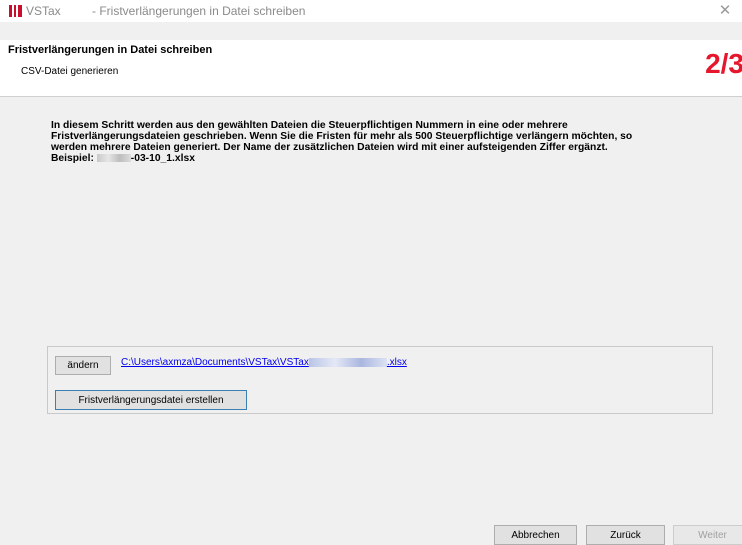 The height and width of the screenshot is (545, 742). Describe the element at coordinates (151, 400) in the screenshot. I see `create-extension-file-button: Fristverlängerungsdatei erstellen` at that location.